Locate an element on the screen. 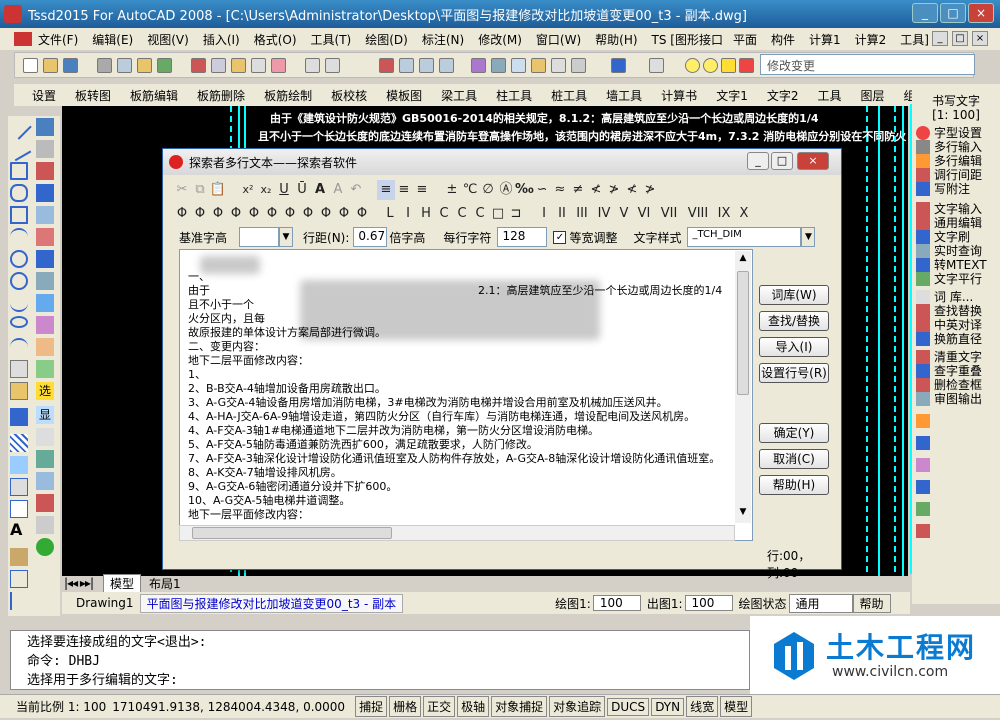 This screenshot has height=720, width=1000. per-mille-icon: ‰ is located at coordinates (524, 190).